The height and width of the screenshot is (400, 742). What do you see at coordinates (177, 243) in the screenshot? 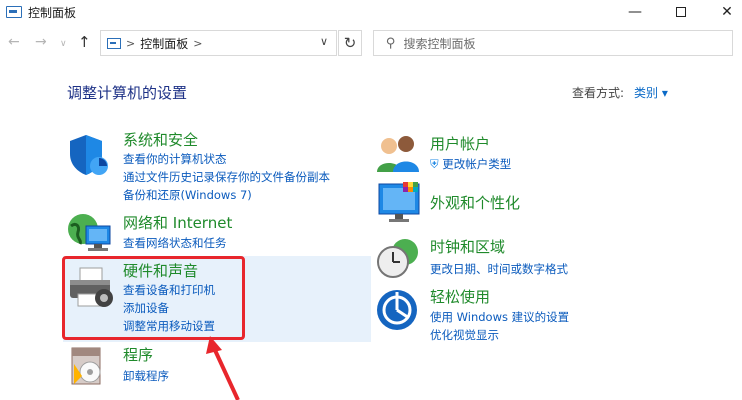
I see `category-link: 查看网络状态和任务` at bounding box center [177, 243].